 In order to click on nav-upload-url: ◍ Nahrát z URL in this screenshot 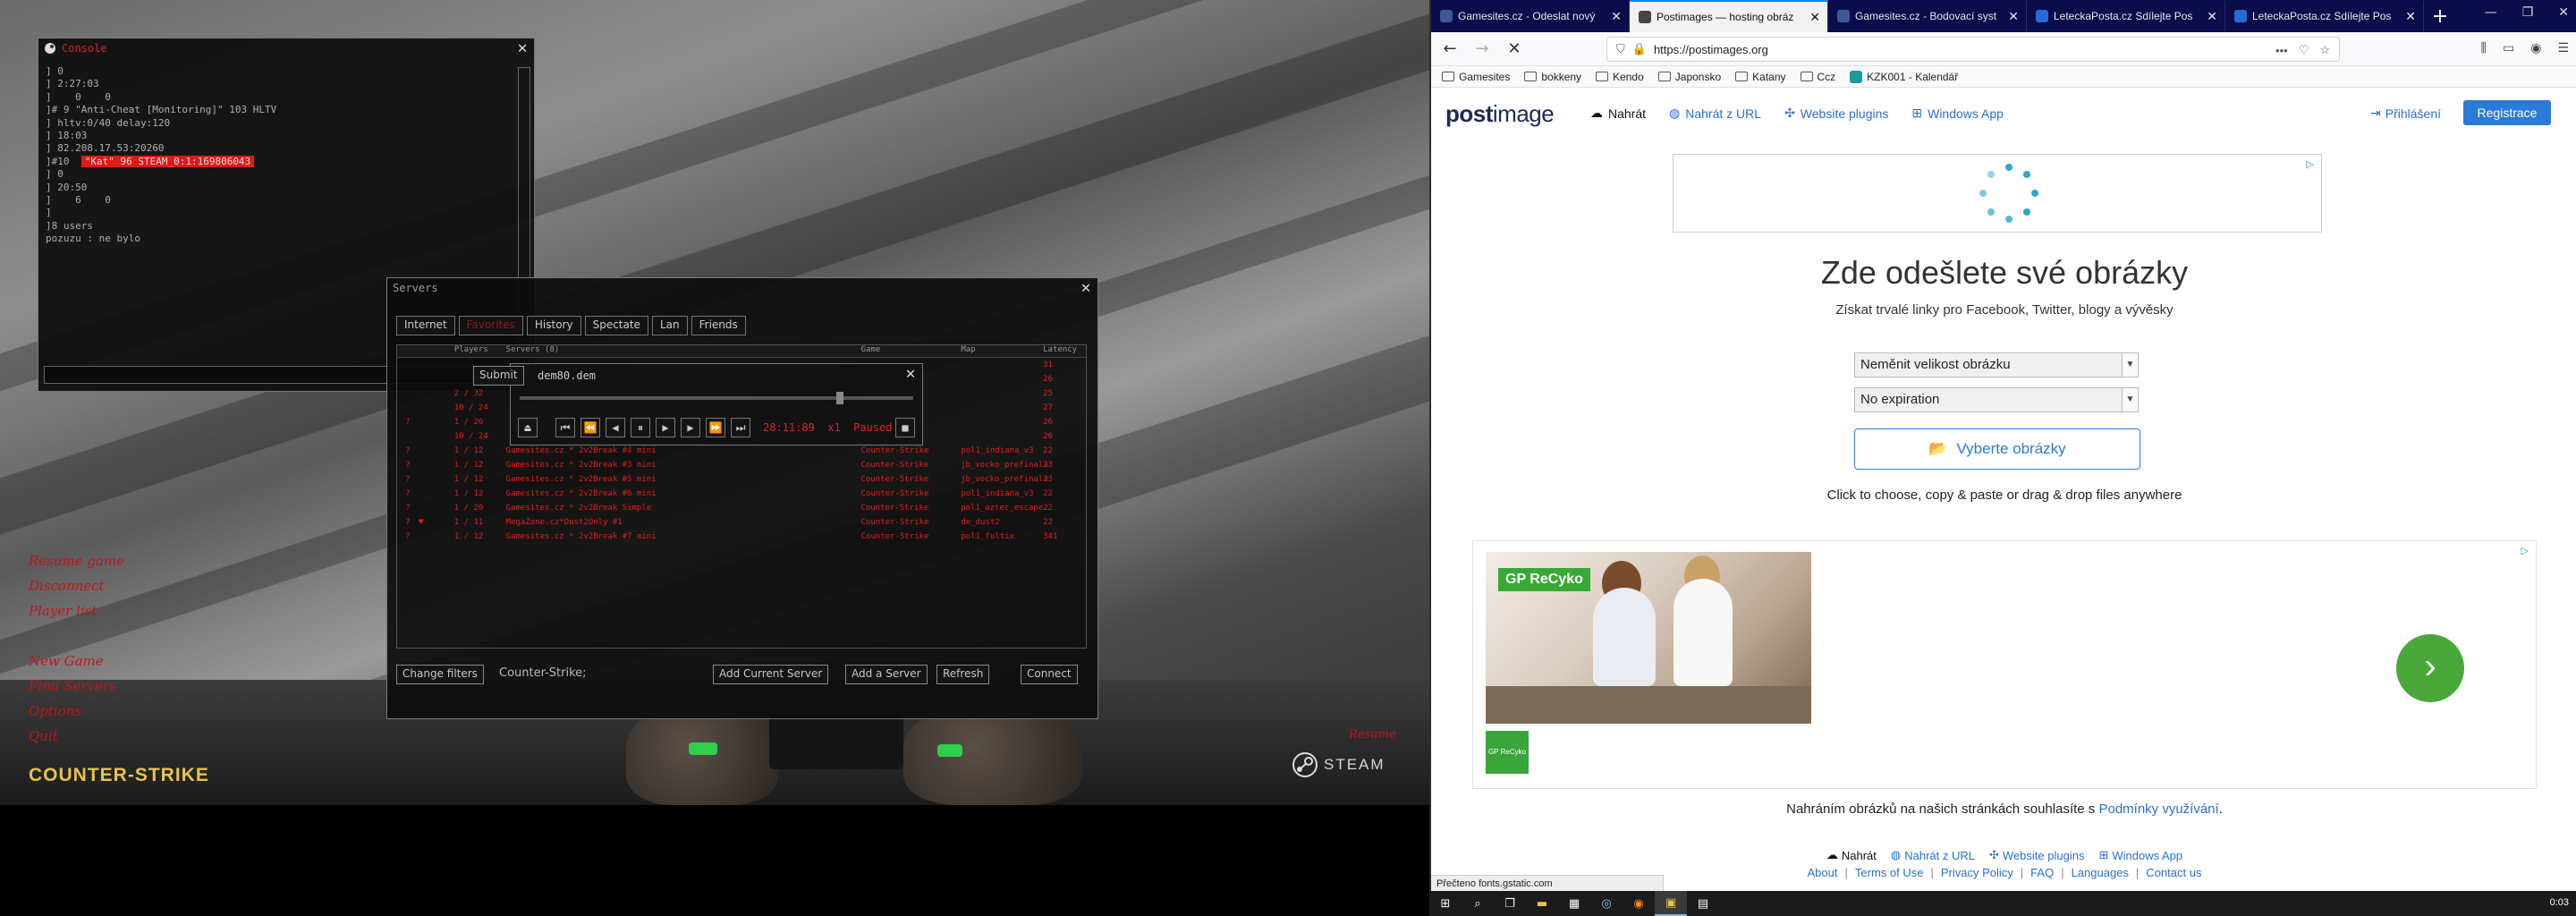, I will do `click(1715, 113)`.